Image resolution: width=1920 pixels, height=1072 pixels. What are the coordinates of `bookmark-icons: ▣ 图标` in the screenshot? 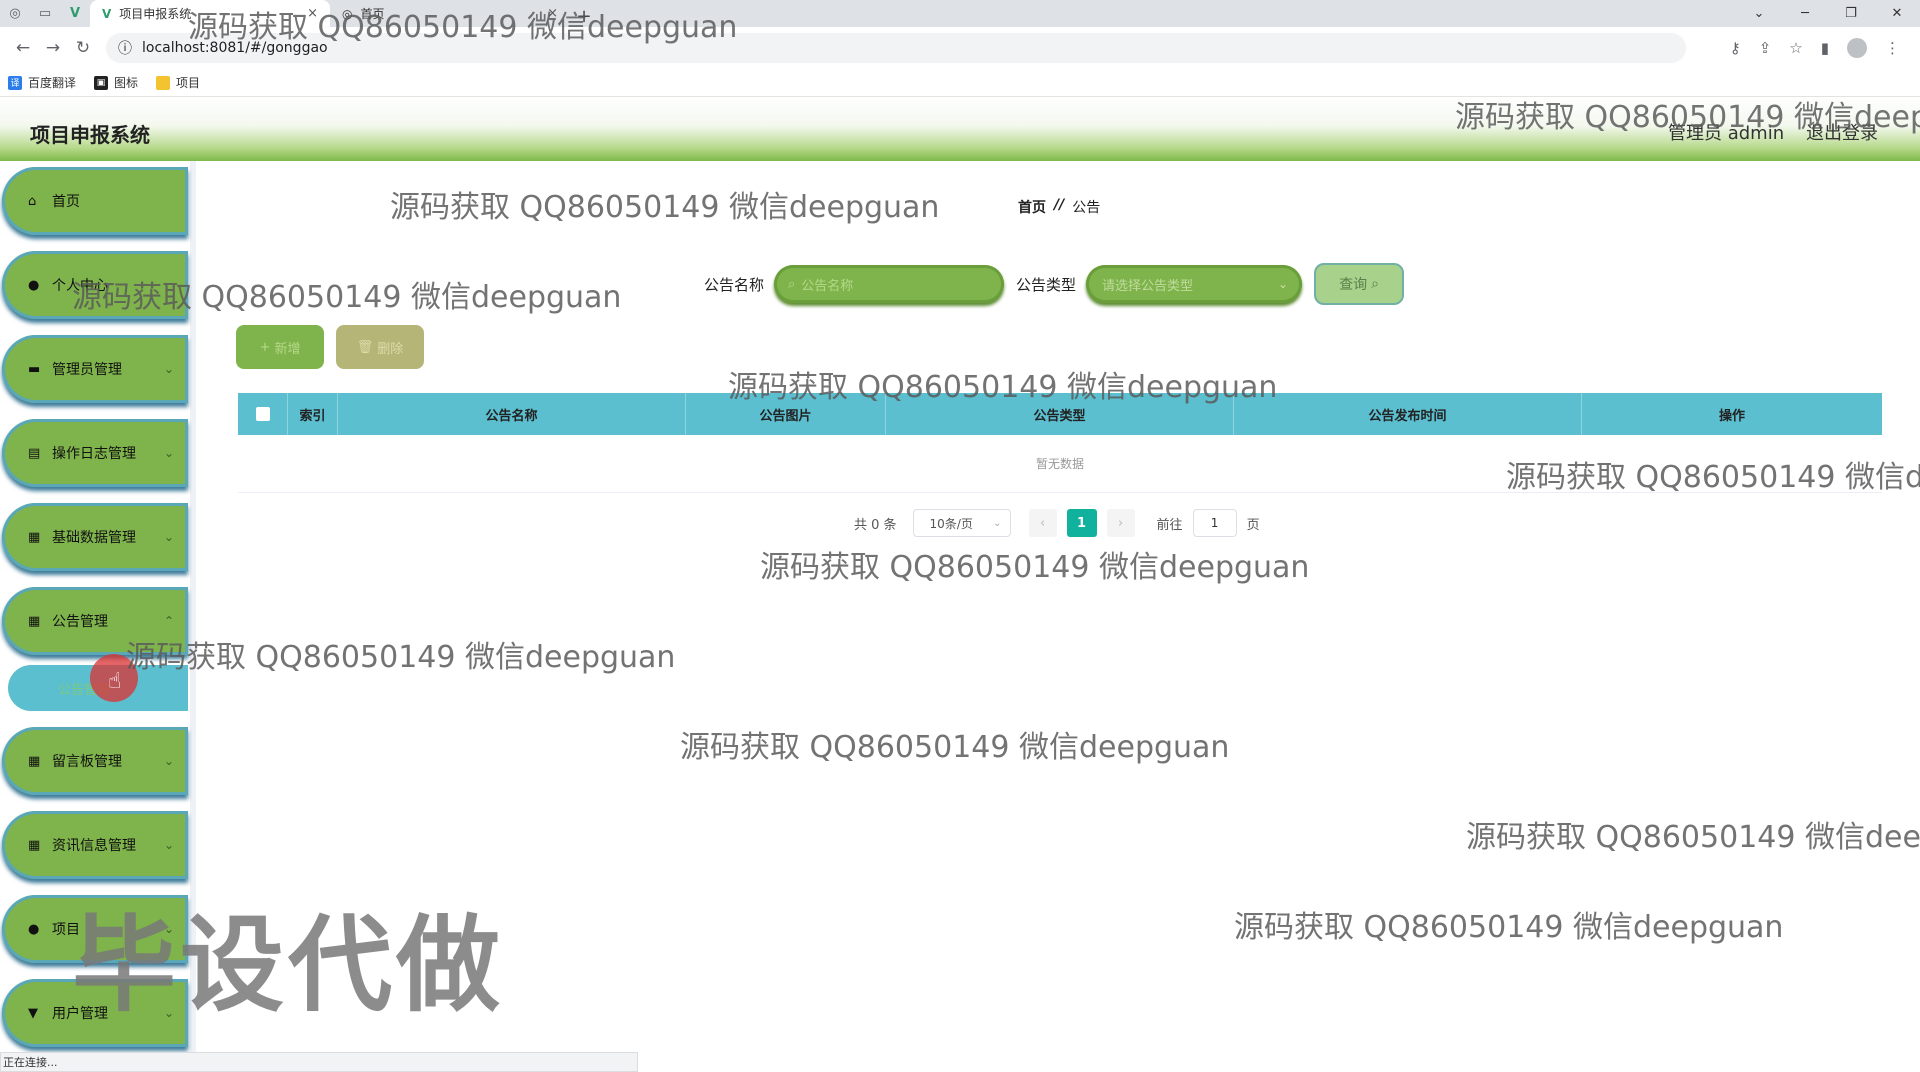 It's located at (116, 82).